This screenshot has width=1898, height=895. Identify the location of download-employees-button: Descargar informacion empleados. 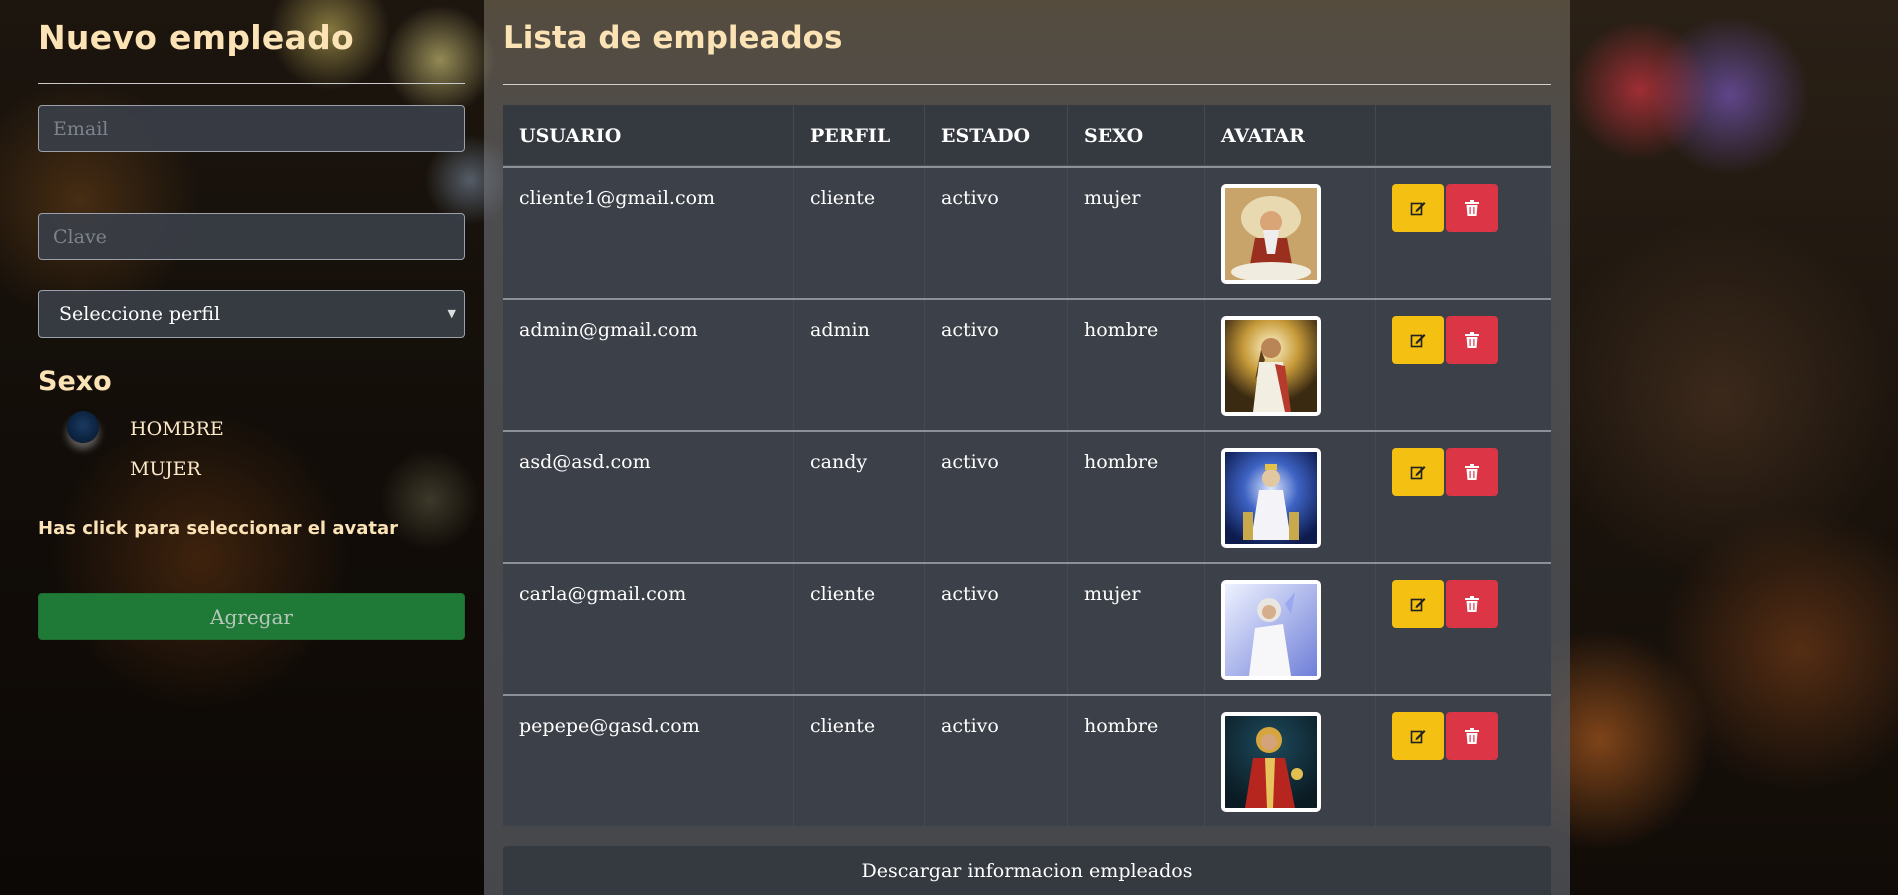
(1027, 870).